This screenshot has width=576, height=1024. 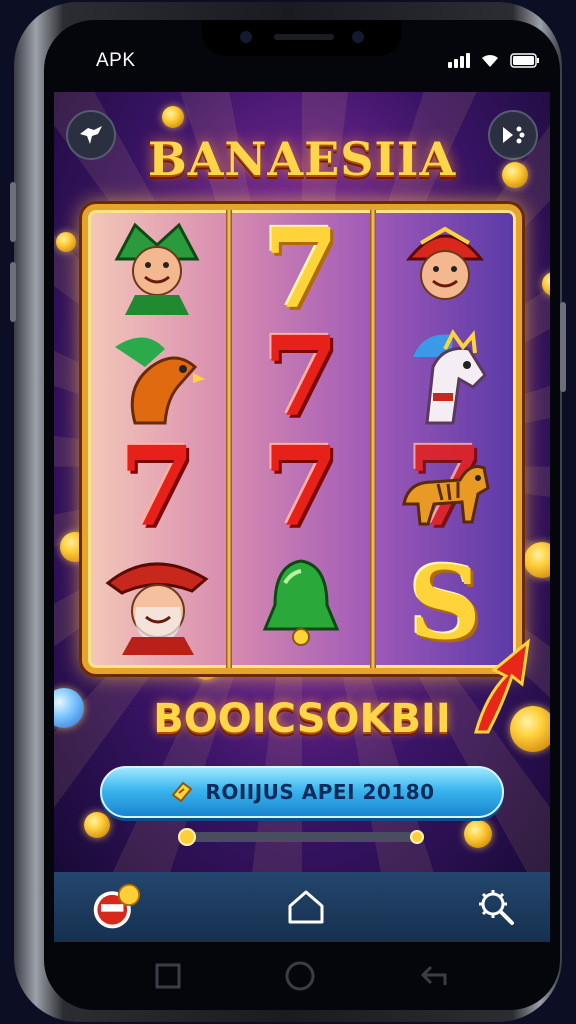 I want to click on shield-coin-icon, so click(x=117, y=906).